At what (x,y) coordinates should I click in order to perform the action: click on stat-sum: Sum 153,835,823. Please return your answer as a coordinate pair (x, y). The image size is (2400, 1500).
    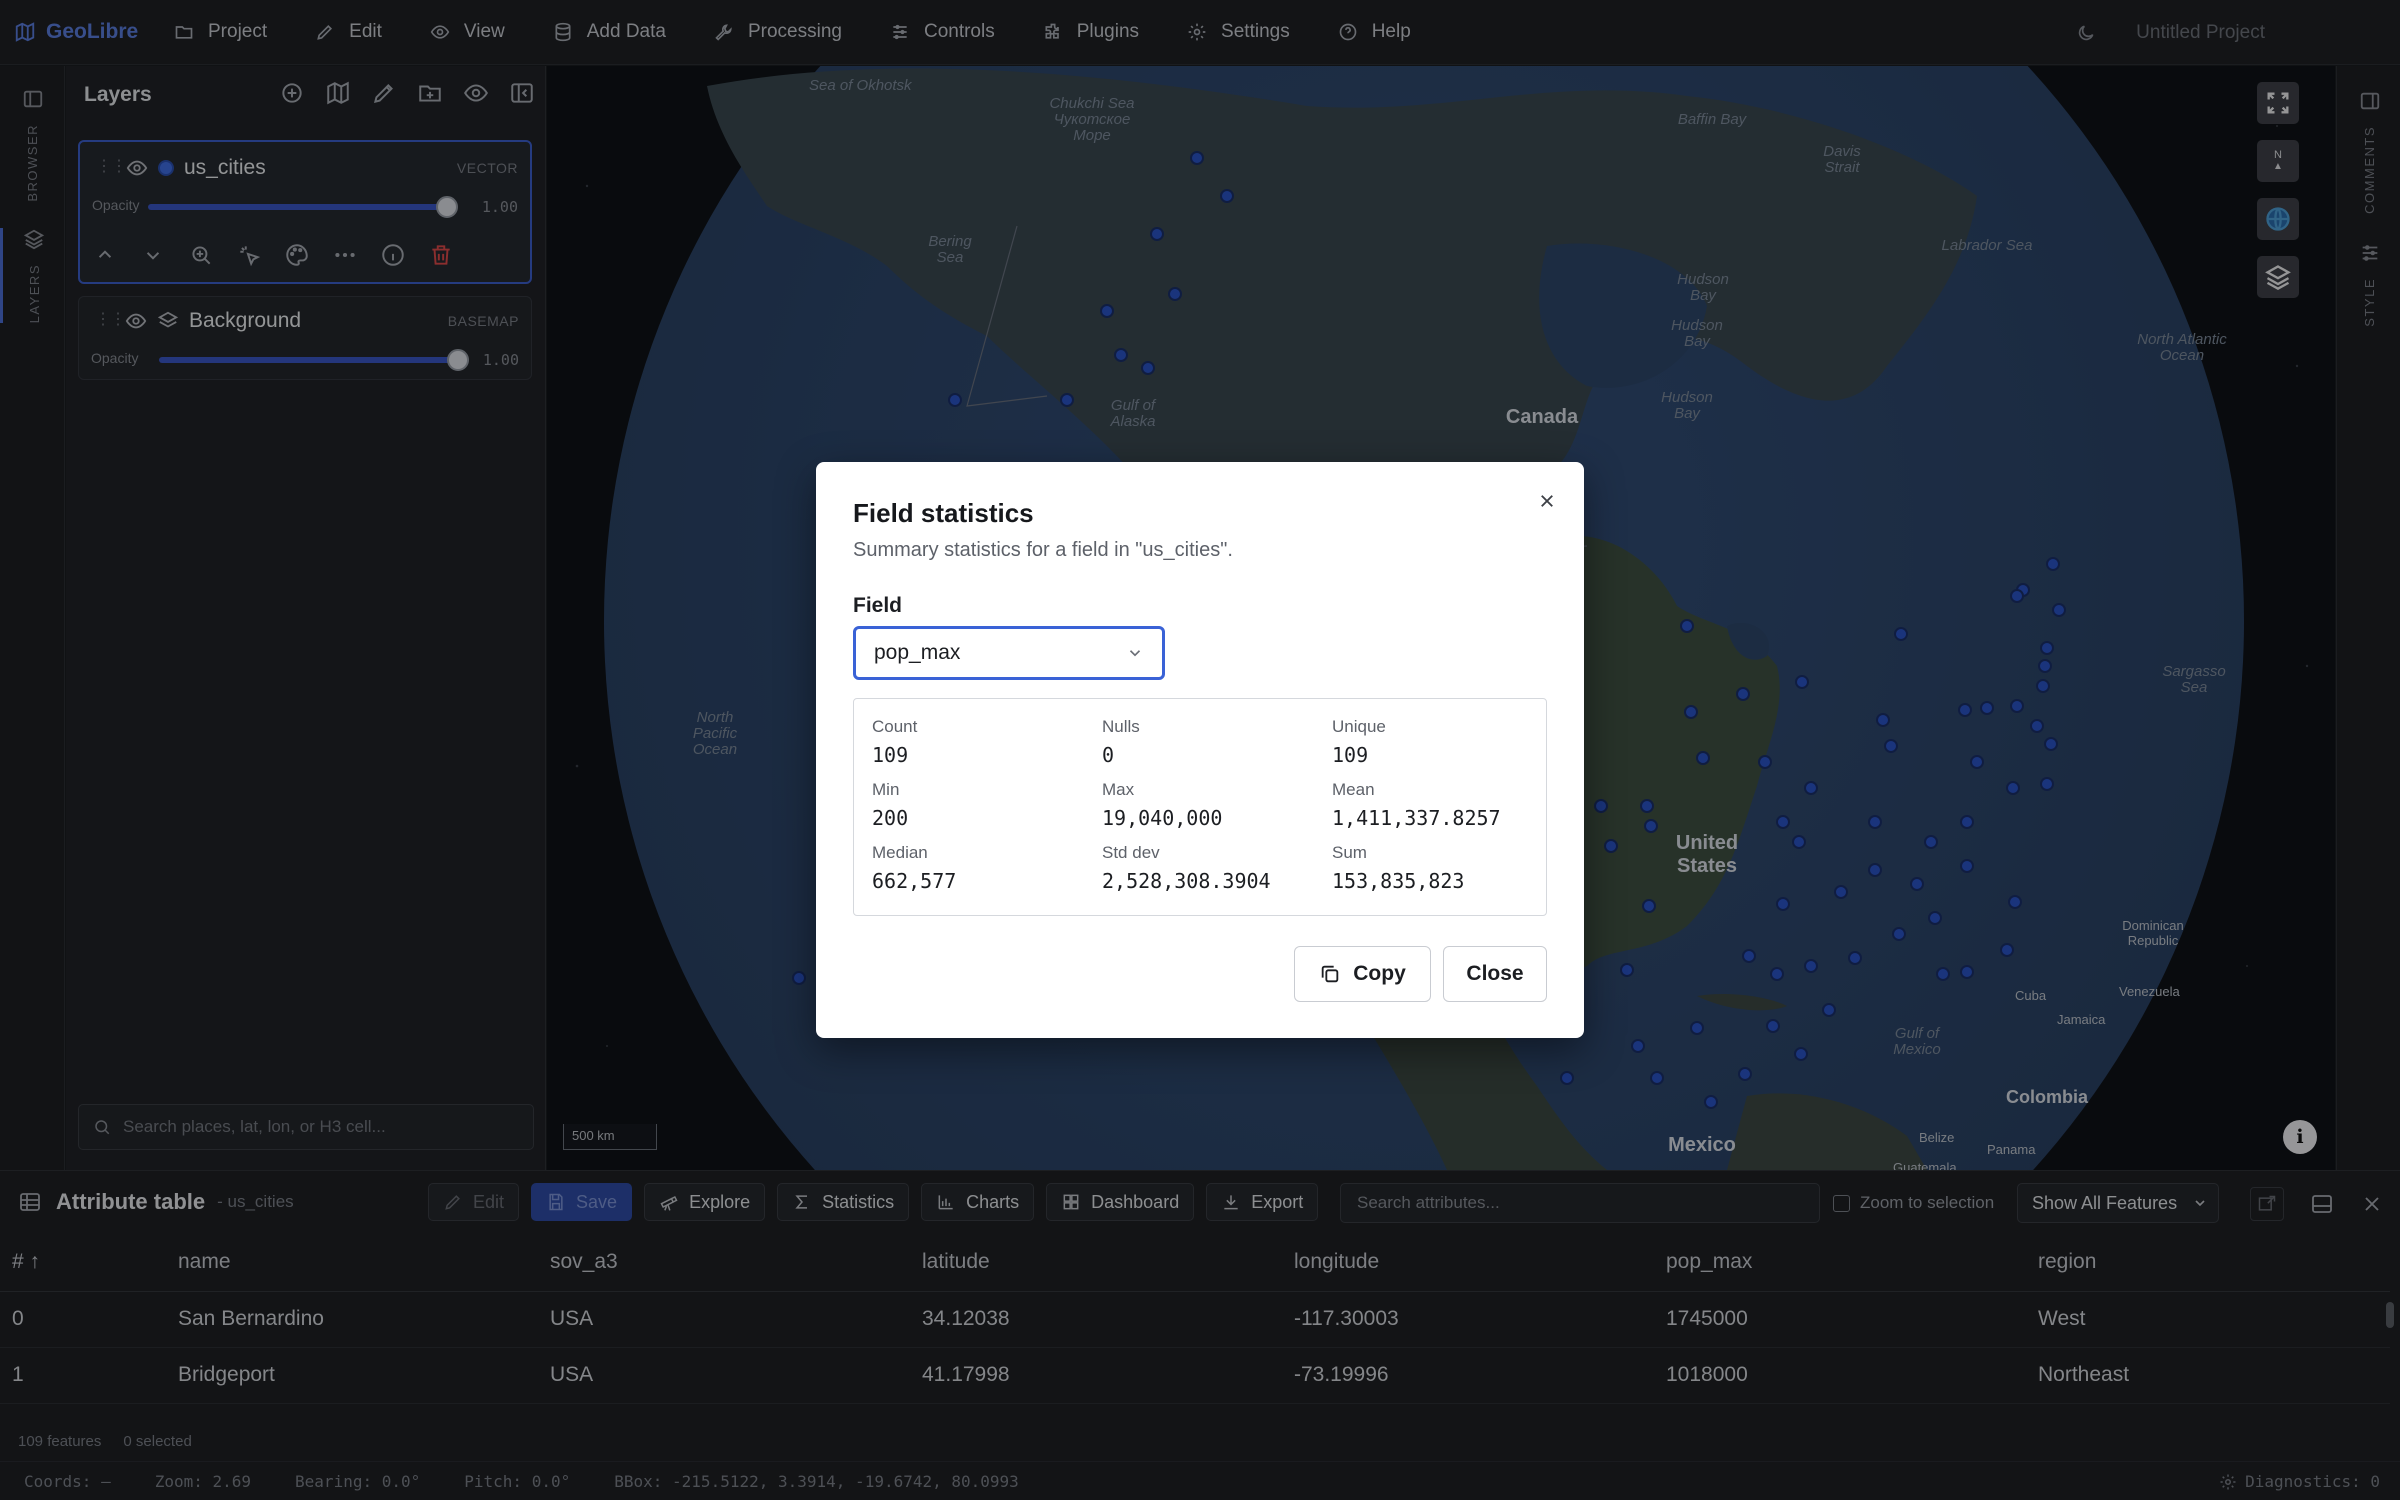
    Looking at the image, I should click on (1398, 868).